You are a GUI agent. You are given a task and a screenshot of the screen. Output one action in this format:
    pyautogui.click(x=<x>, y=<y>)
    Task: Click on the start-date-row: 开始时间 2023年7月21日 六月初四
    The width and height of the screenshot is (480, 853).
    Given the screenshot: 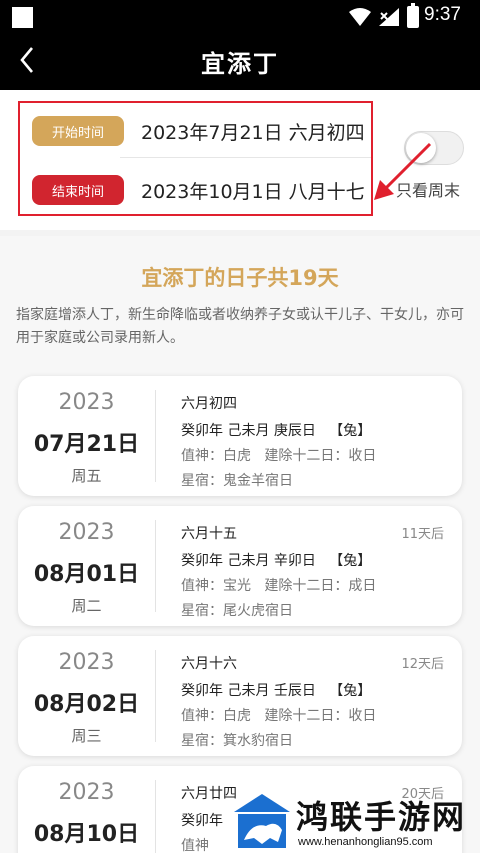 What is the action you would take?
    pyautogui.click(x=198, y=131)
    